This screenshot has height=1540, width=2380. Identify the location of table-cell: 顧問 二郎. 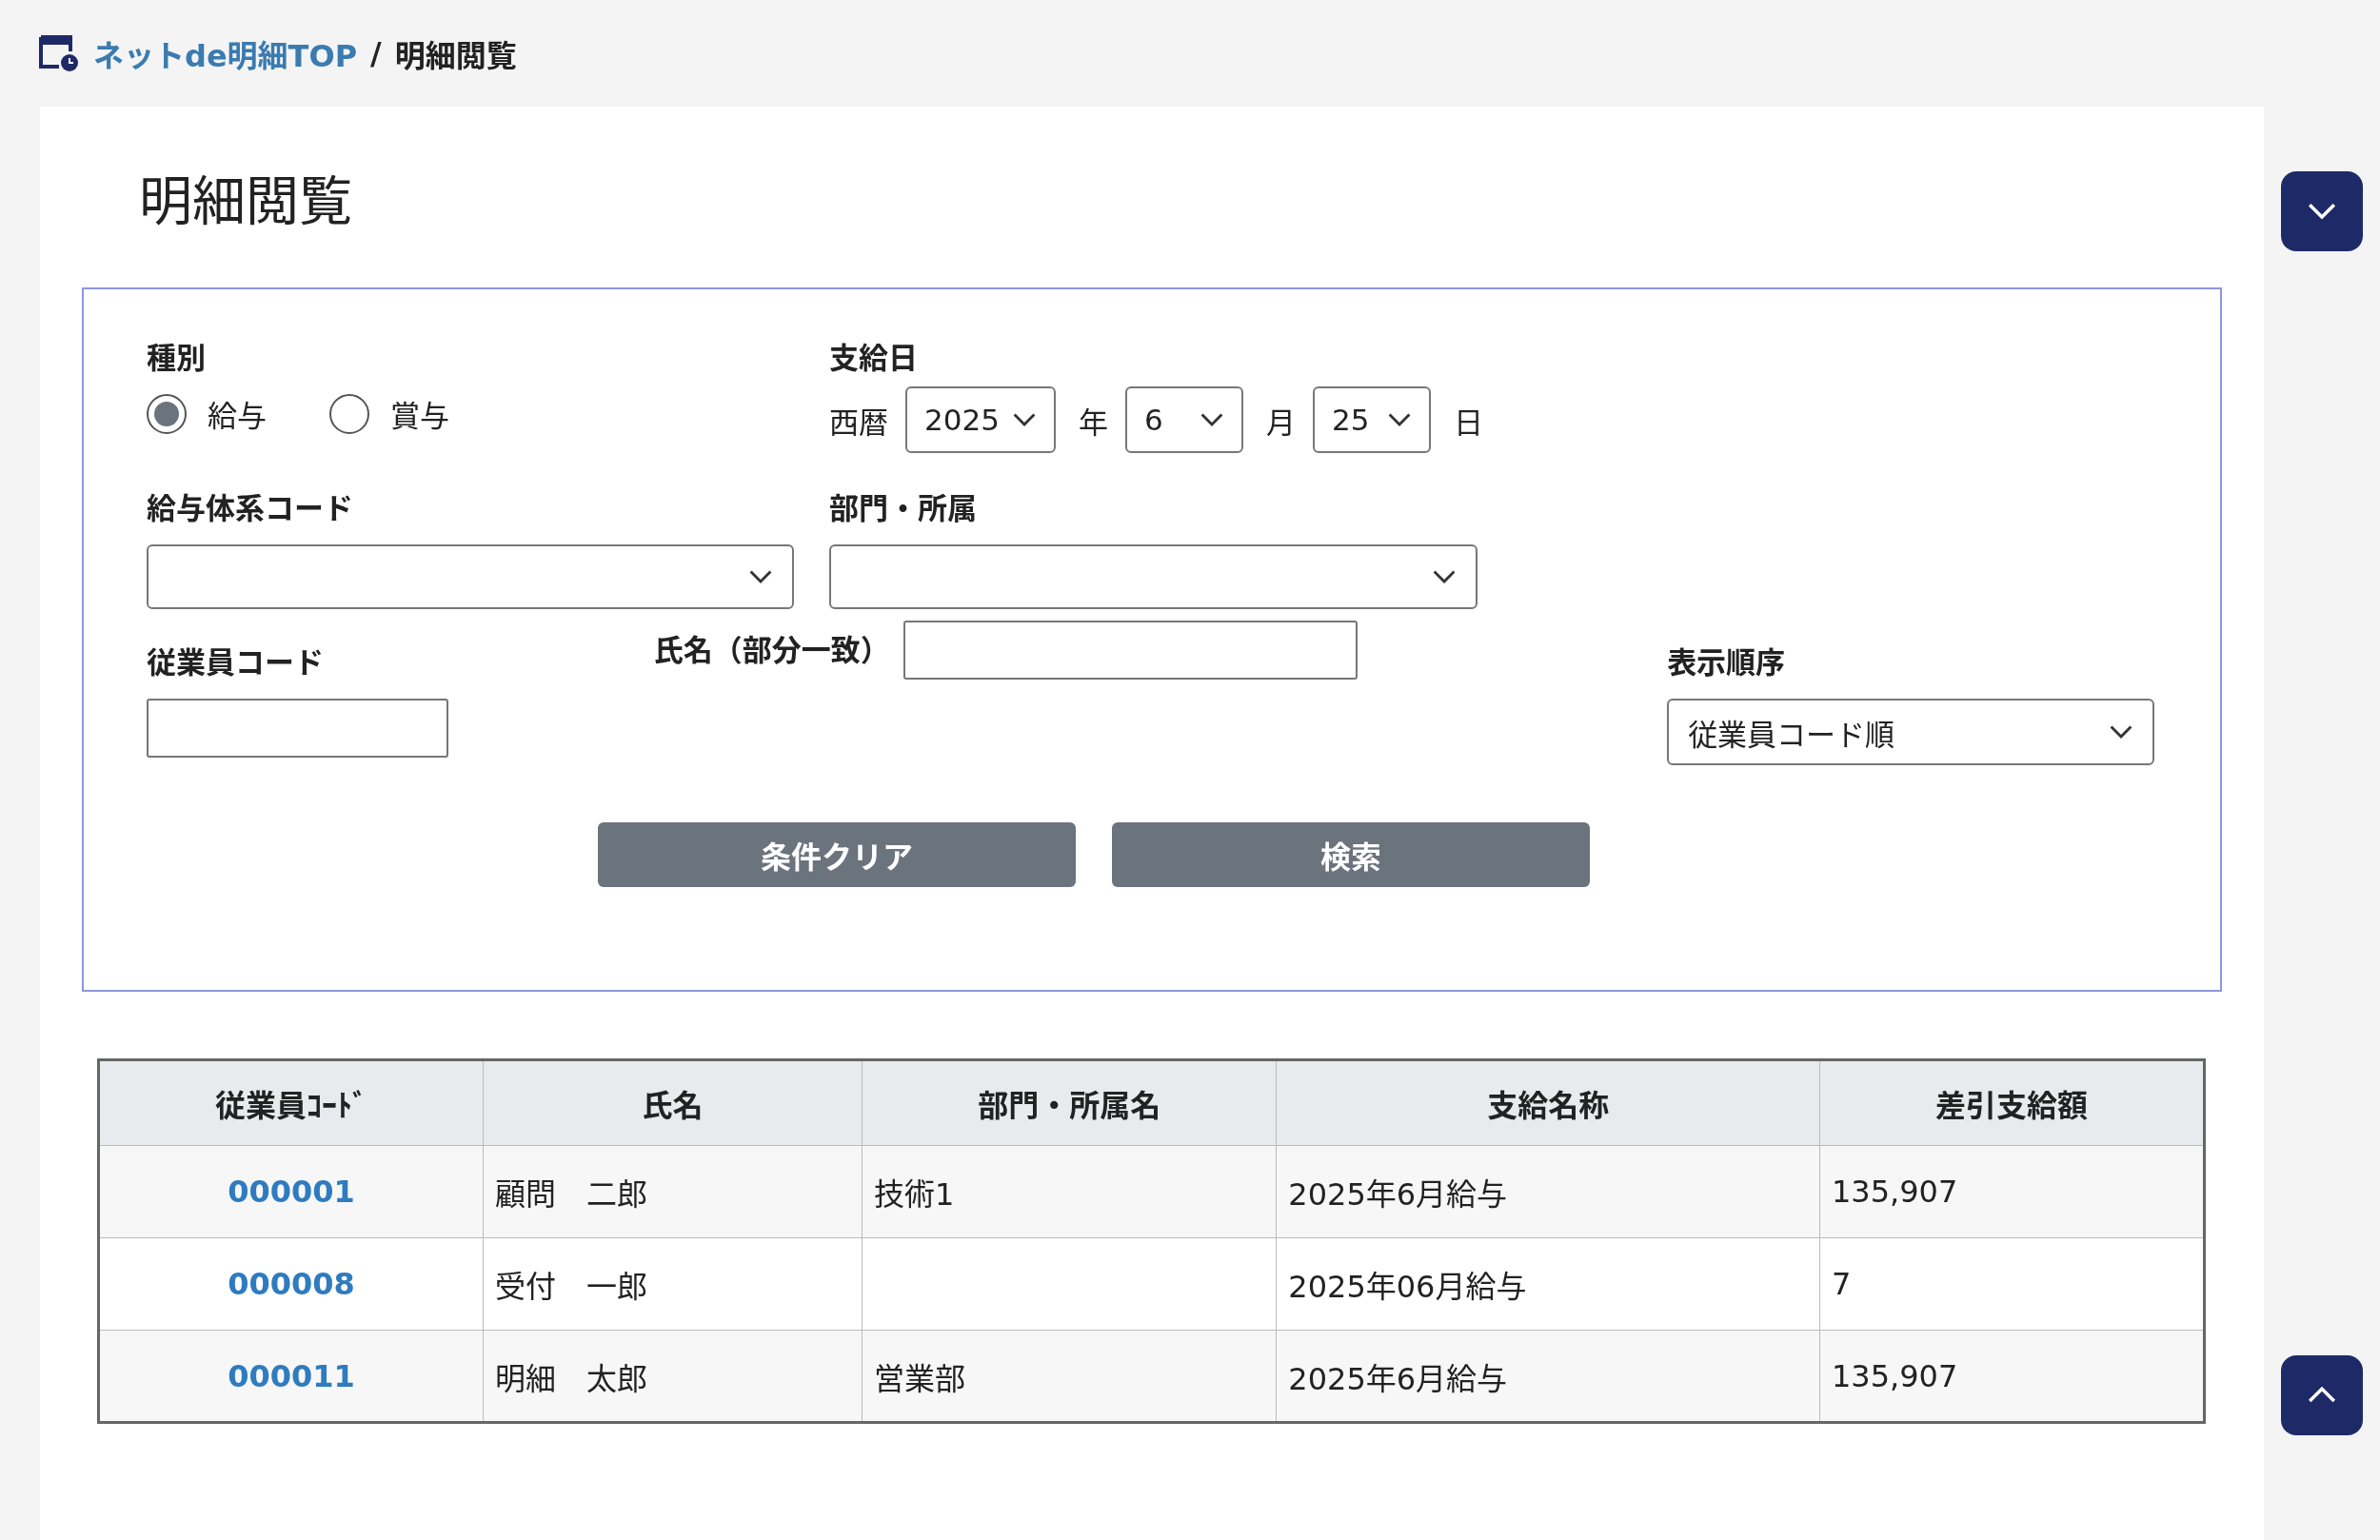
(673, 1191).